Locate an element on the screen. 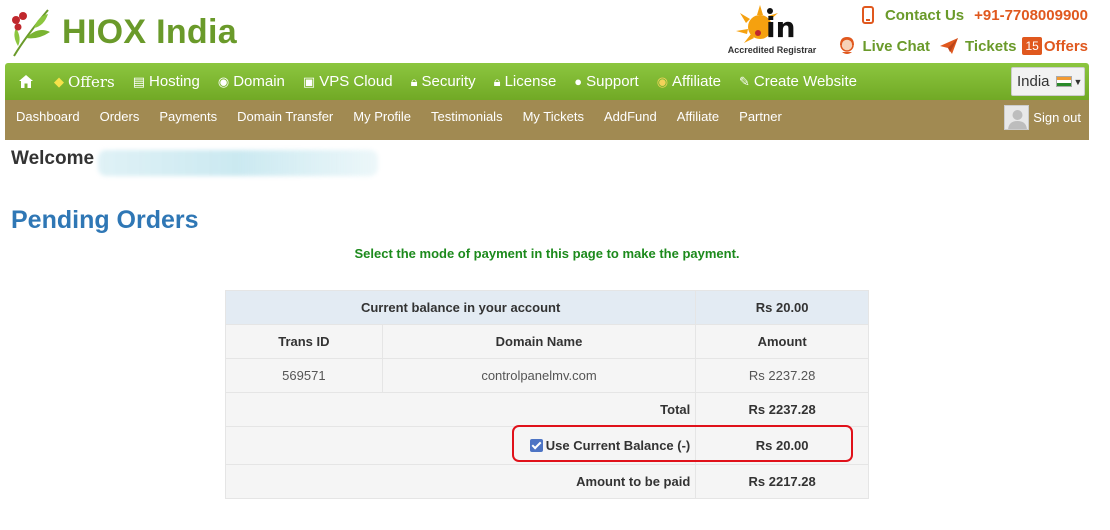 This screenshot has width=1110, height=530. svg-text: in is located at coordinates (781, 27).